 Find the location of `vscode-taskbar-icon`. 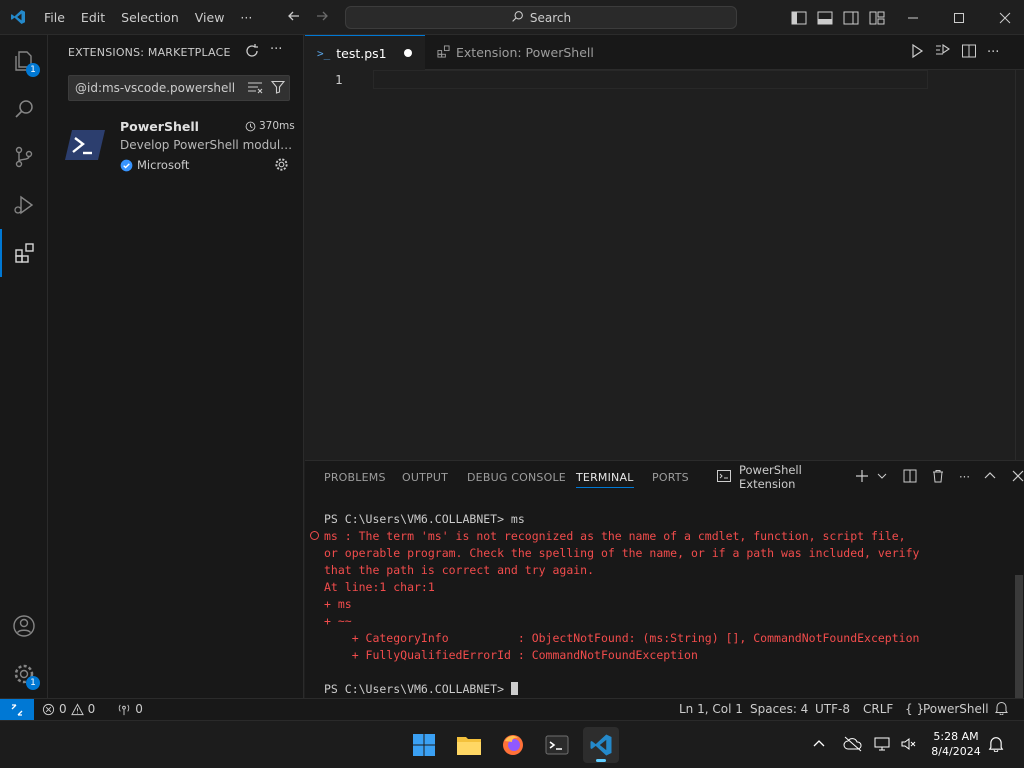

vscode-taskbar-icon is located at coordinates (601, 745).